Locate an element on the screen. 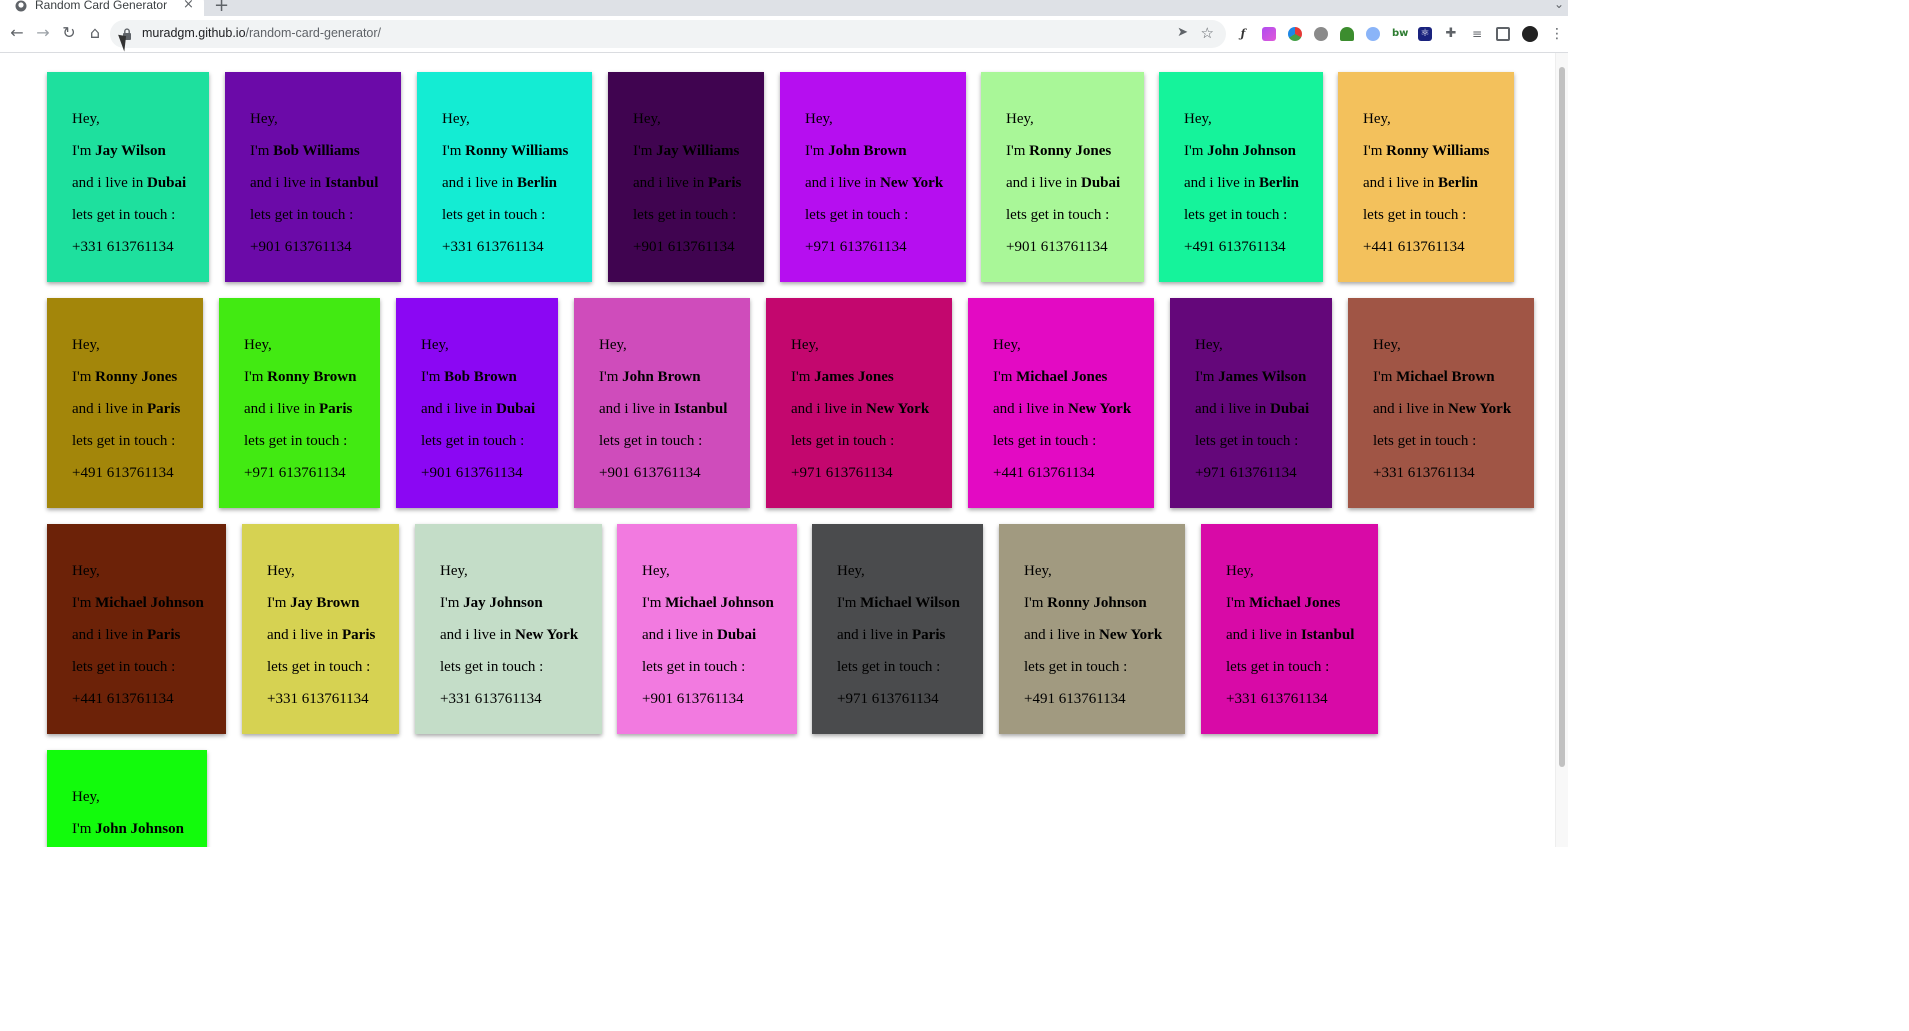 The height and width of the screenshot is (1031, 1909). kebab-menu-icon: ⋮ is located at coordinates (1557, 34).